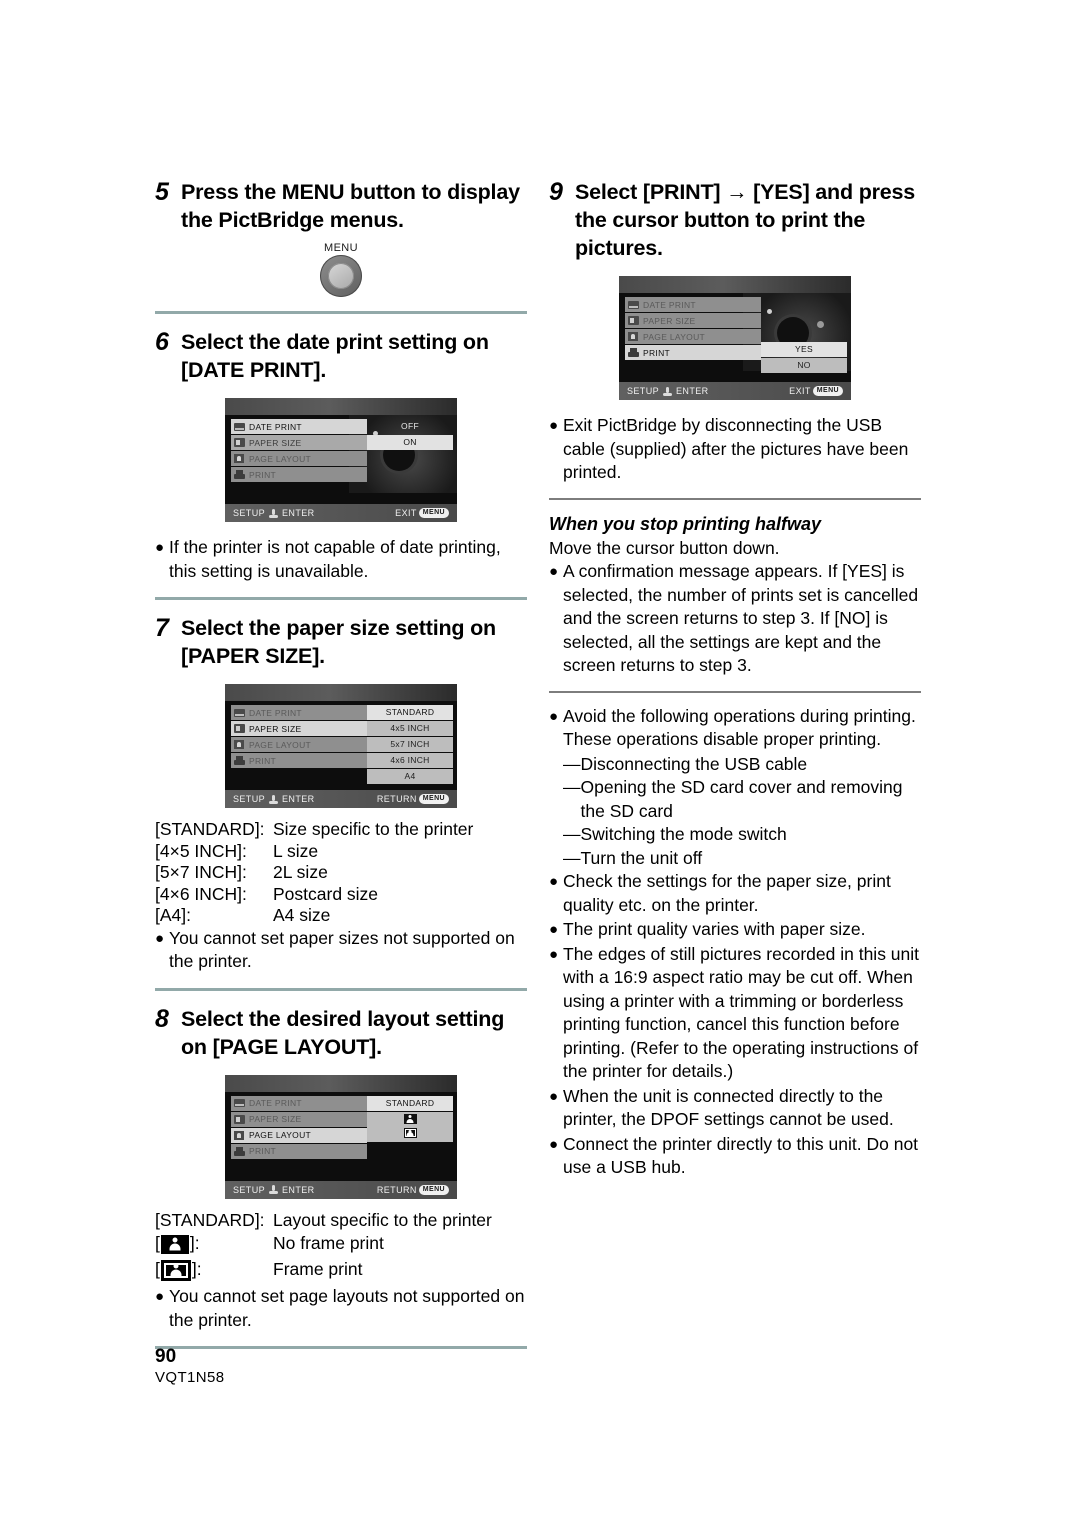 This screenshot has height=1526, width=1080. What do you see at coordinates (410, 426) in the screenshot?
I see `lcd-value-off: OFF` at bounding box center [410, 426].